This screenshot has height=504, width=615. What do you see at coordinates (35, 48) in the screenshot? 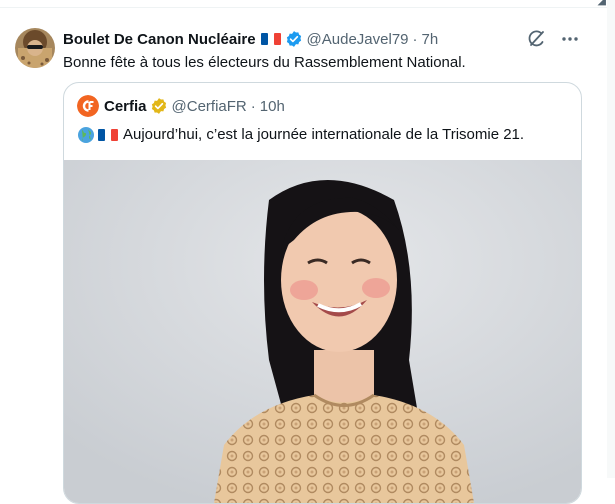
I see `avatar` at bounding box center [35, 48].